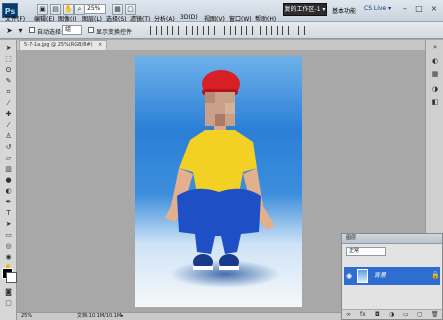 The width and height of the screenshot is (443, 320). Describe the element at coordinates (366, 251) in the screenshot. I see `blend-mode-select: 正常` at that location.